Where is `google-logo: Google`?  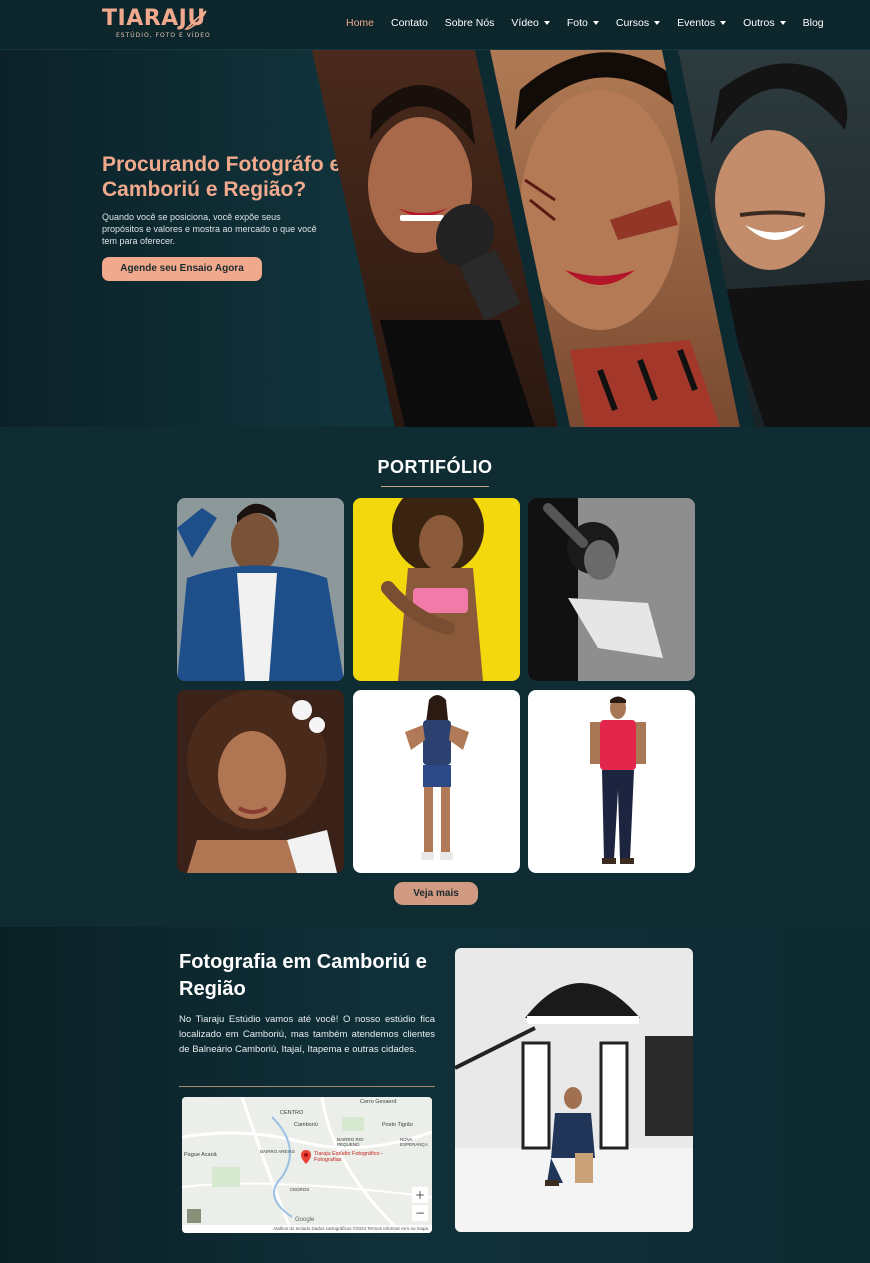
google-logo: Google is located at coordinates (305, 1220).